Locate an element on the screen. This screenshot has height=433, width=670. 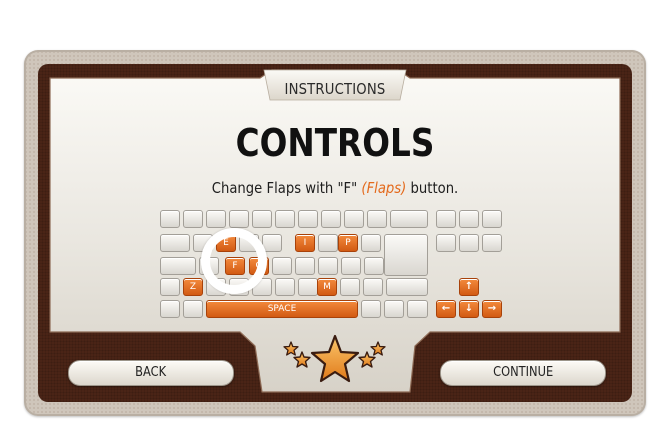
continue-button-label: CONTINUE is located at coordinates (523, 372).